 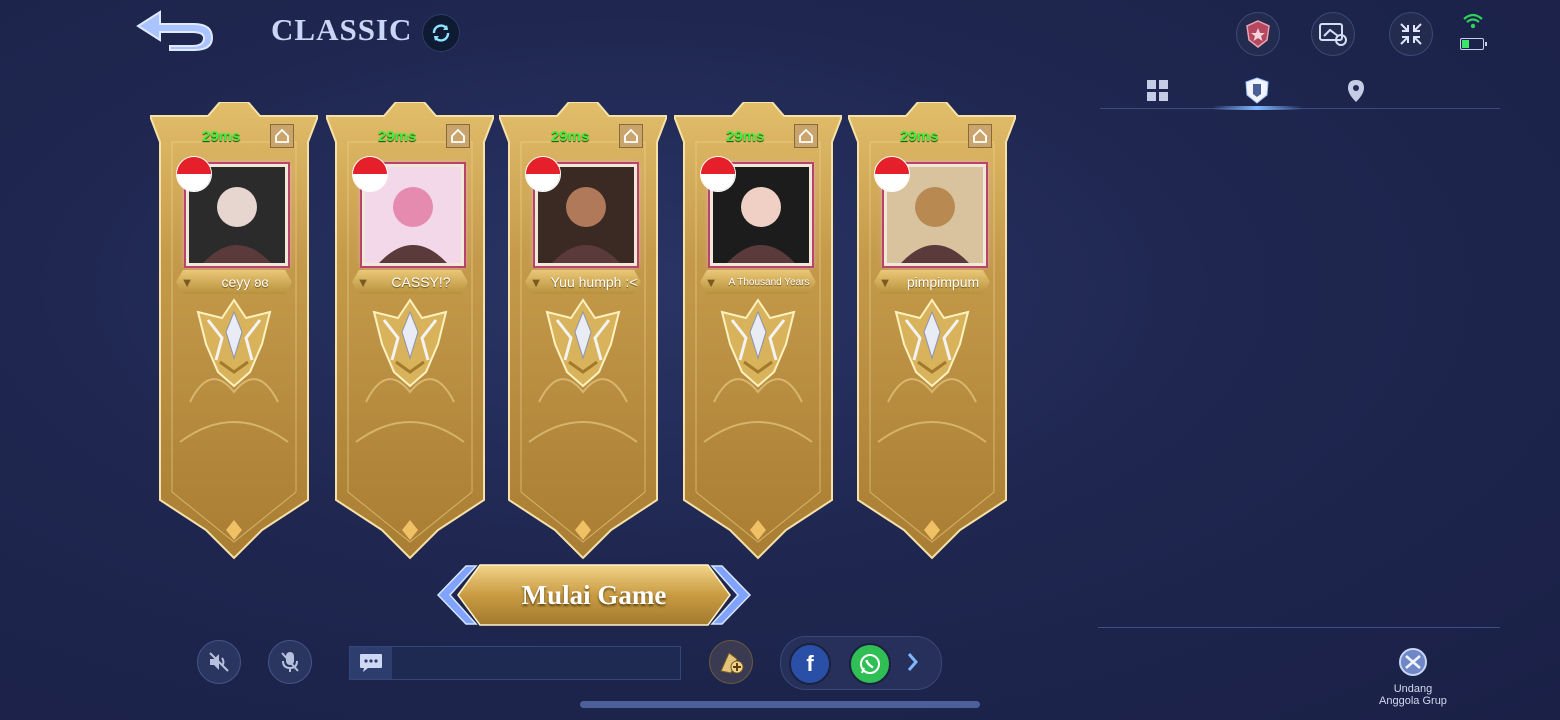 I want to click on start-game-label: Mulai Game, so click(x=594, y=594).